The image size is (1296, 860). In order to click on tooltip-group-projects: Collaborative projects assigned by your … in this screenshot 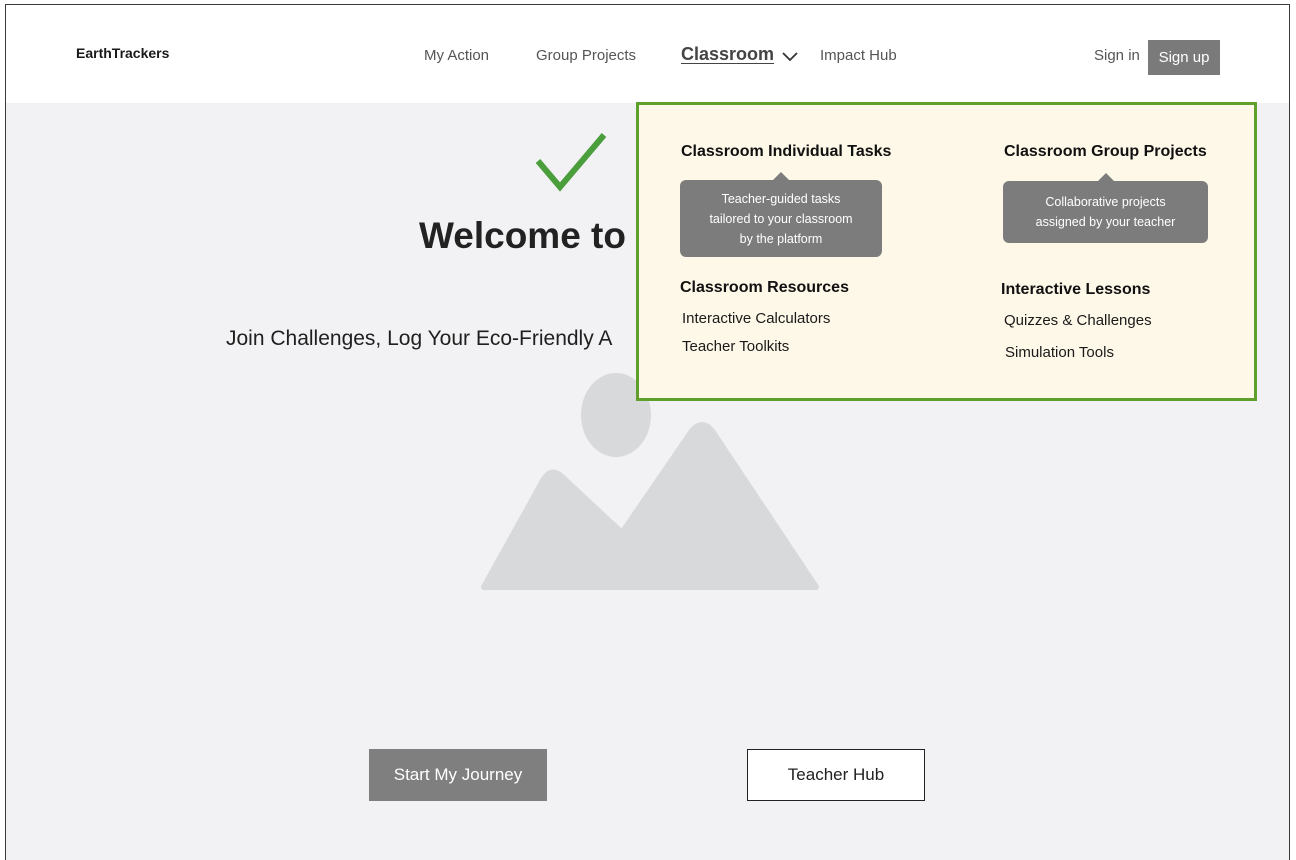, I will do `click(1105, 208)`.